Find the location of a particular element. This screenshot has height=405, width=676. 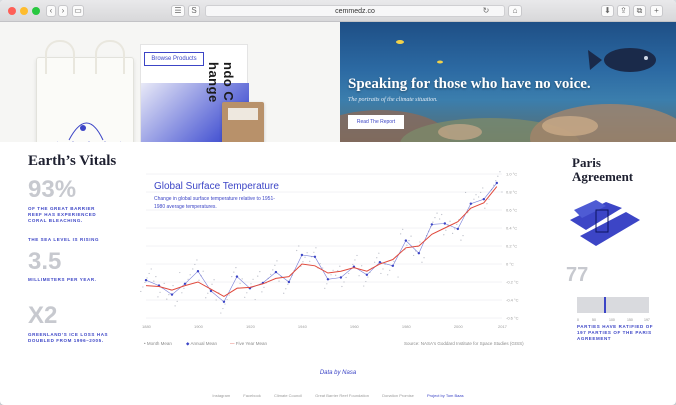

ratified-bar-fill is located at coordinates (605, 305).